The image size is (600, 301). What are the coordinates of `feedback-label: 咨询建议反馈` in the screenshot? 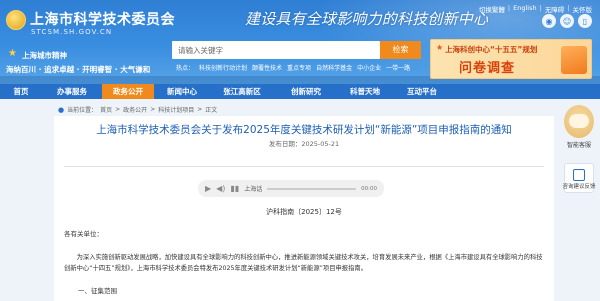 It's located at (579, 186).